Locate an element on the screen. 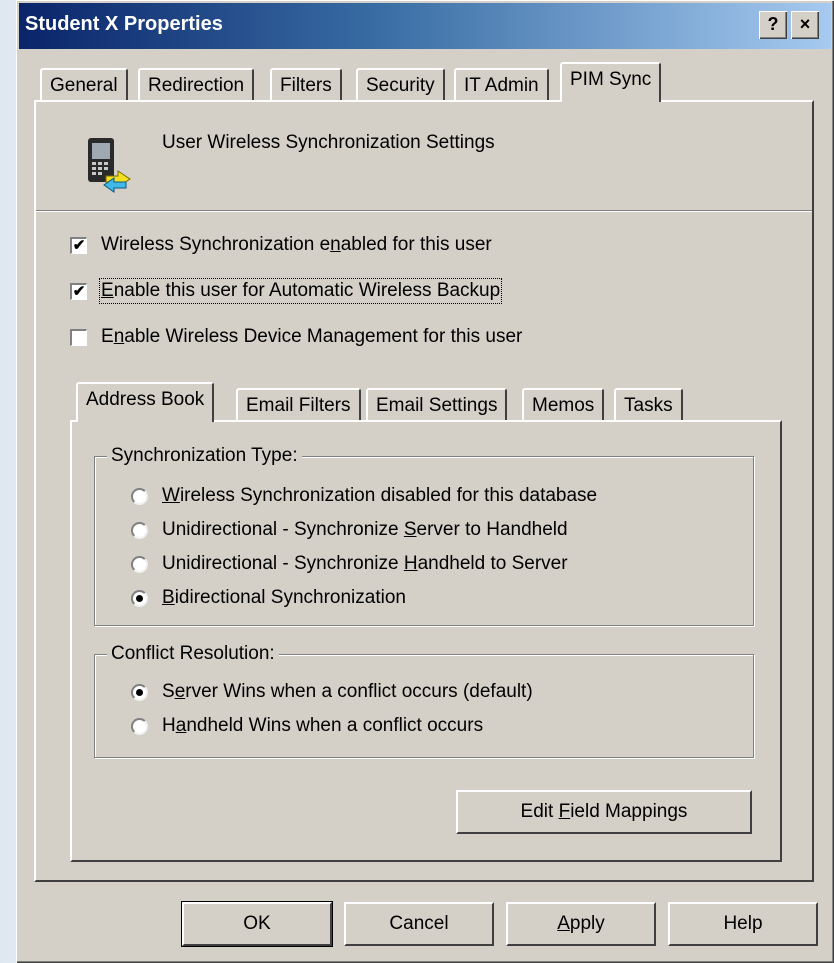  sync-type-title: Synchronization Type: is located at coordinates (204, 456).